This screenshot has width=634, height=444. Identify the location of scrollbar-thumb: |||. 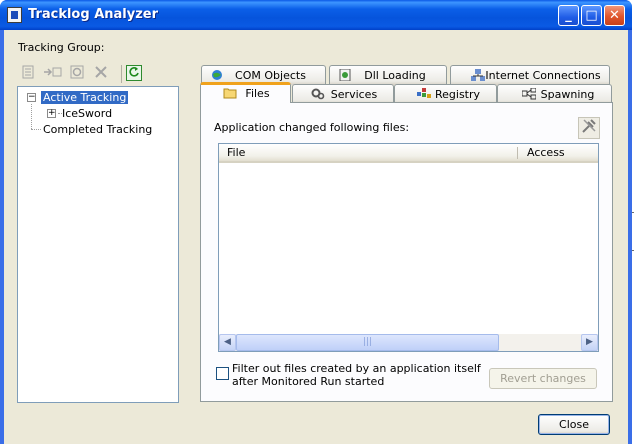
(367, 342).